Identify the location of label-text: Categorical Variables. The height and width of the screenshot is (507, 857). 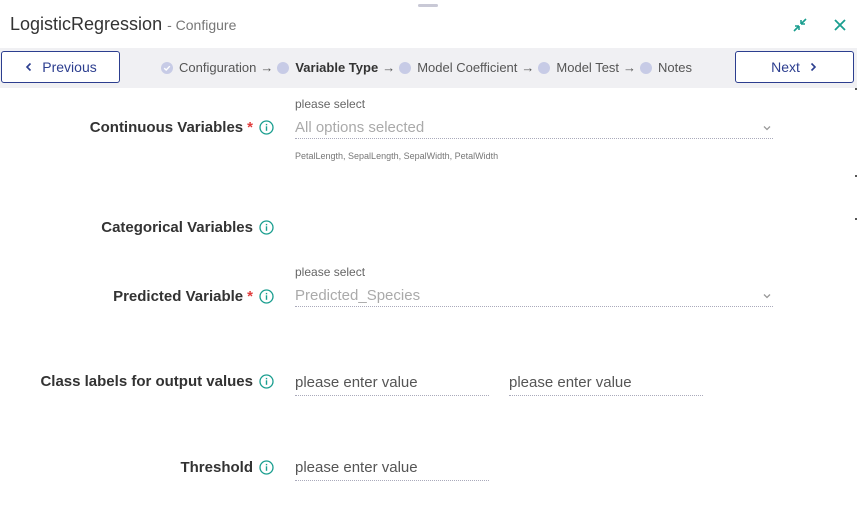
(177, 227).